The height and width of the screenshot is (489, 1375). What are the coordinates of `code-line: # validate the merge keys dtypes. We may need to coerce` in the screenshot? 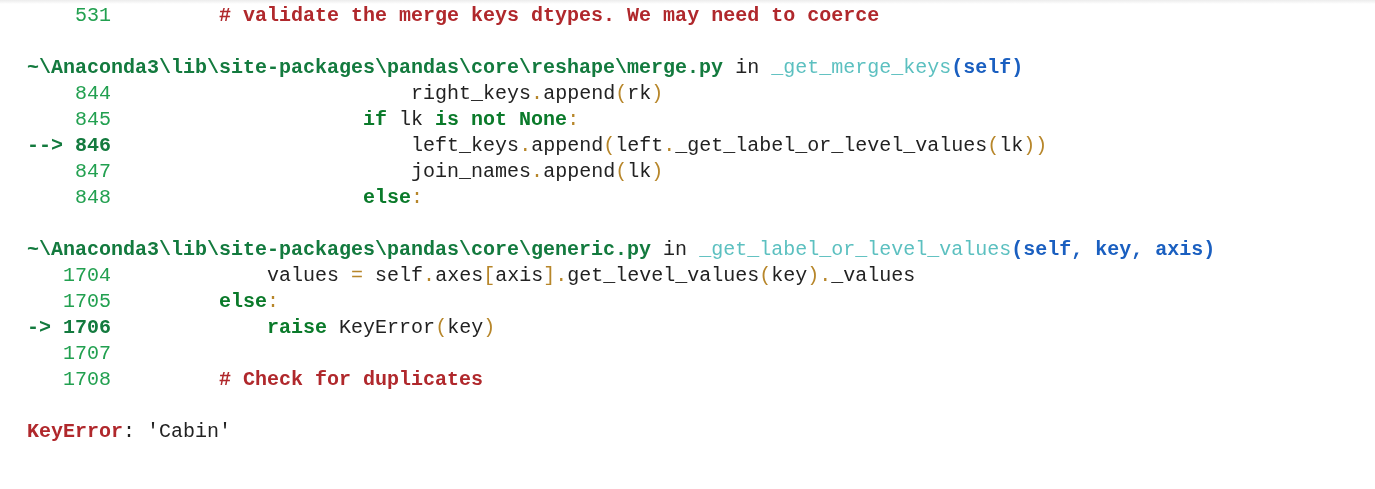 It's located at (549, 15).